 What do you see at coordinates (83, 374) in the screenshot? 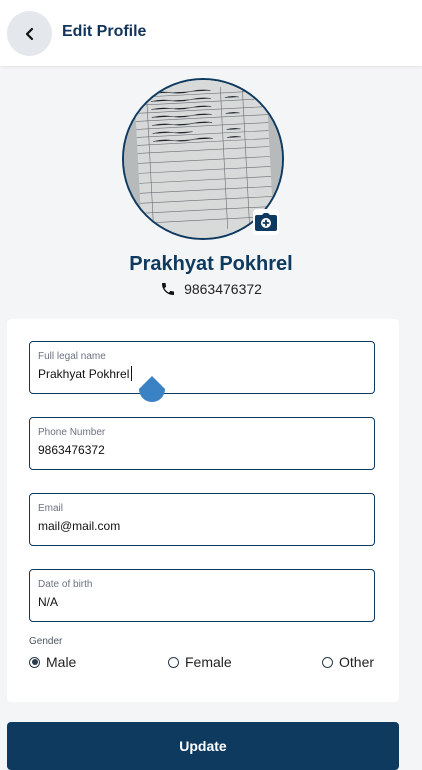
I see `full-name-input: Prakhyat Pokhrel` at bounding box center [83, 374].